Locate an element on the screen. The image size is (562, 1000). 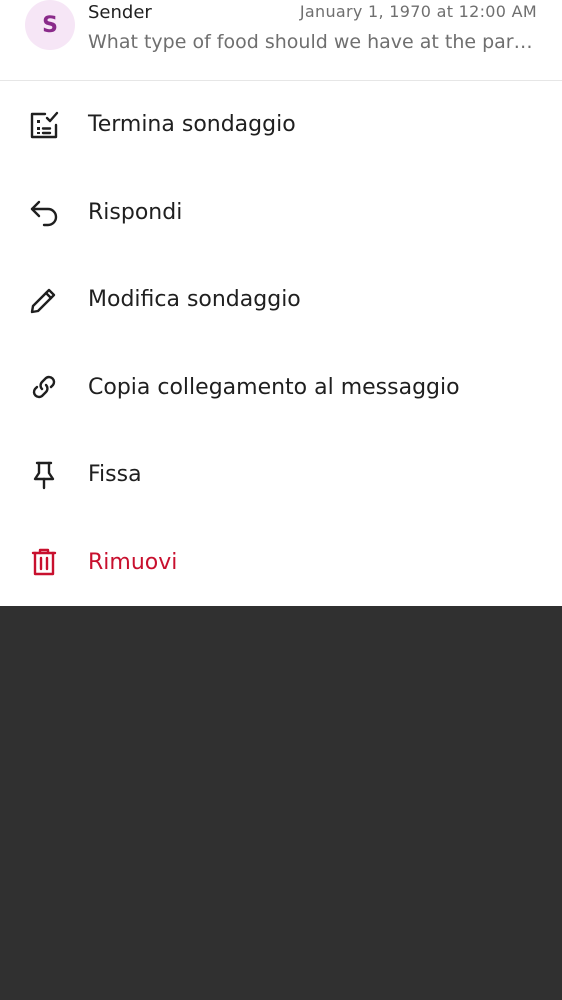
trash-icon is located at coordinates (44, 562).